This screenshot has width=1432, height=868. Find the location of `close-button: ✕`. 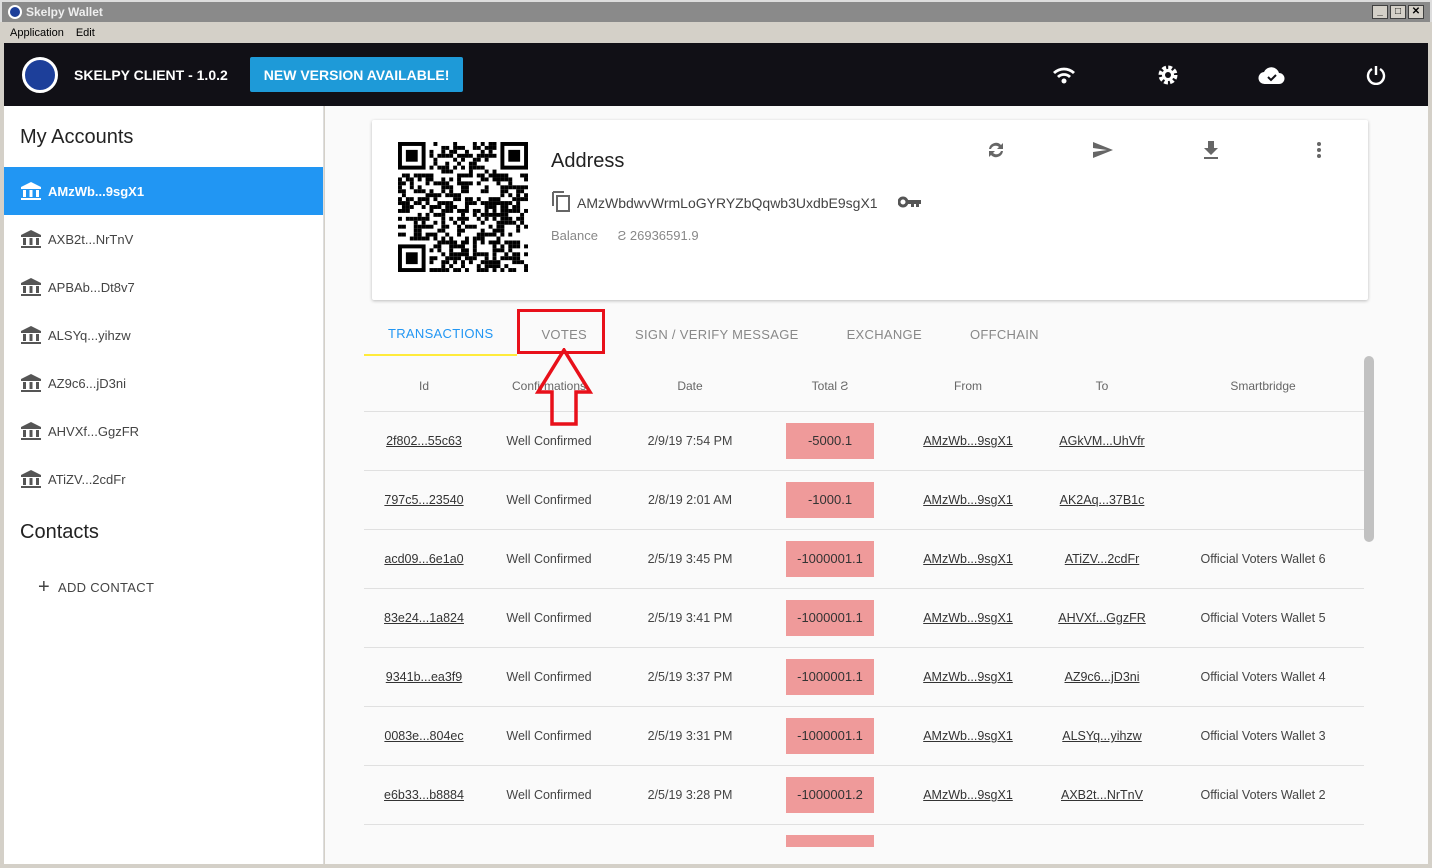

close-button: ✕ is located at coordinates (1416, 12).